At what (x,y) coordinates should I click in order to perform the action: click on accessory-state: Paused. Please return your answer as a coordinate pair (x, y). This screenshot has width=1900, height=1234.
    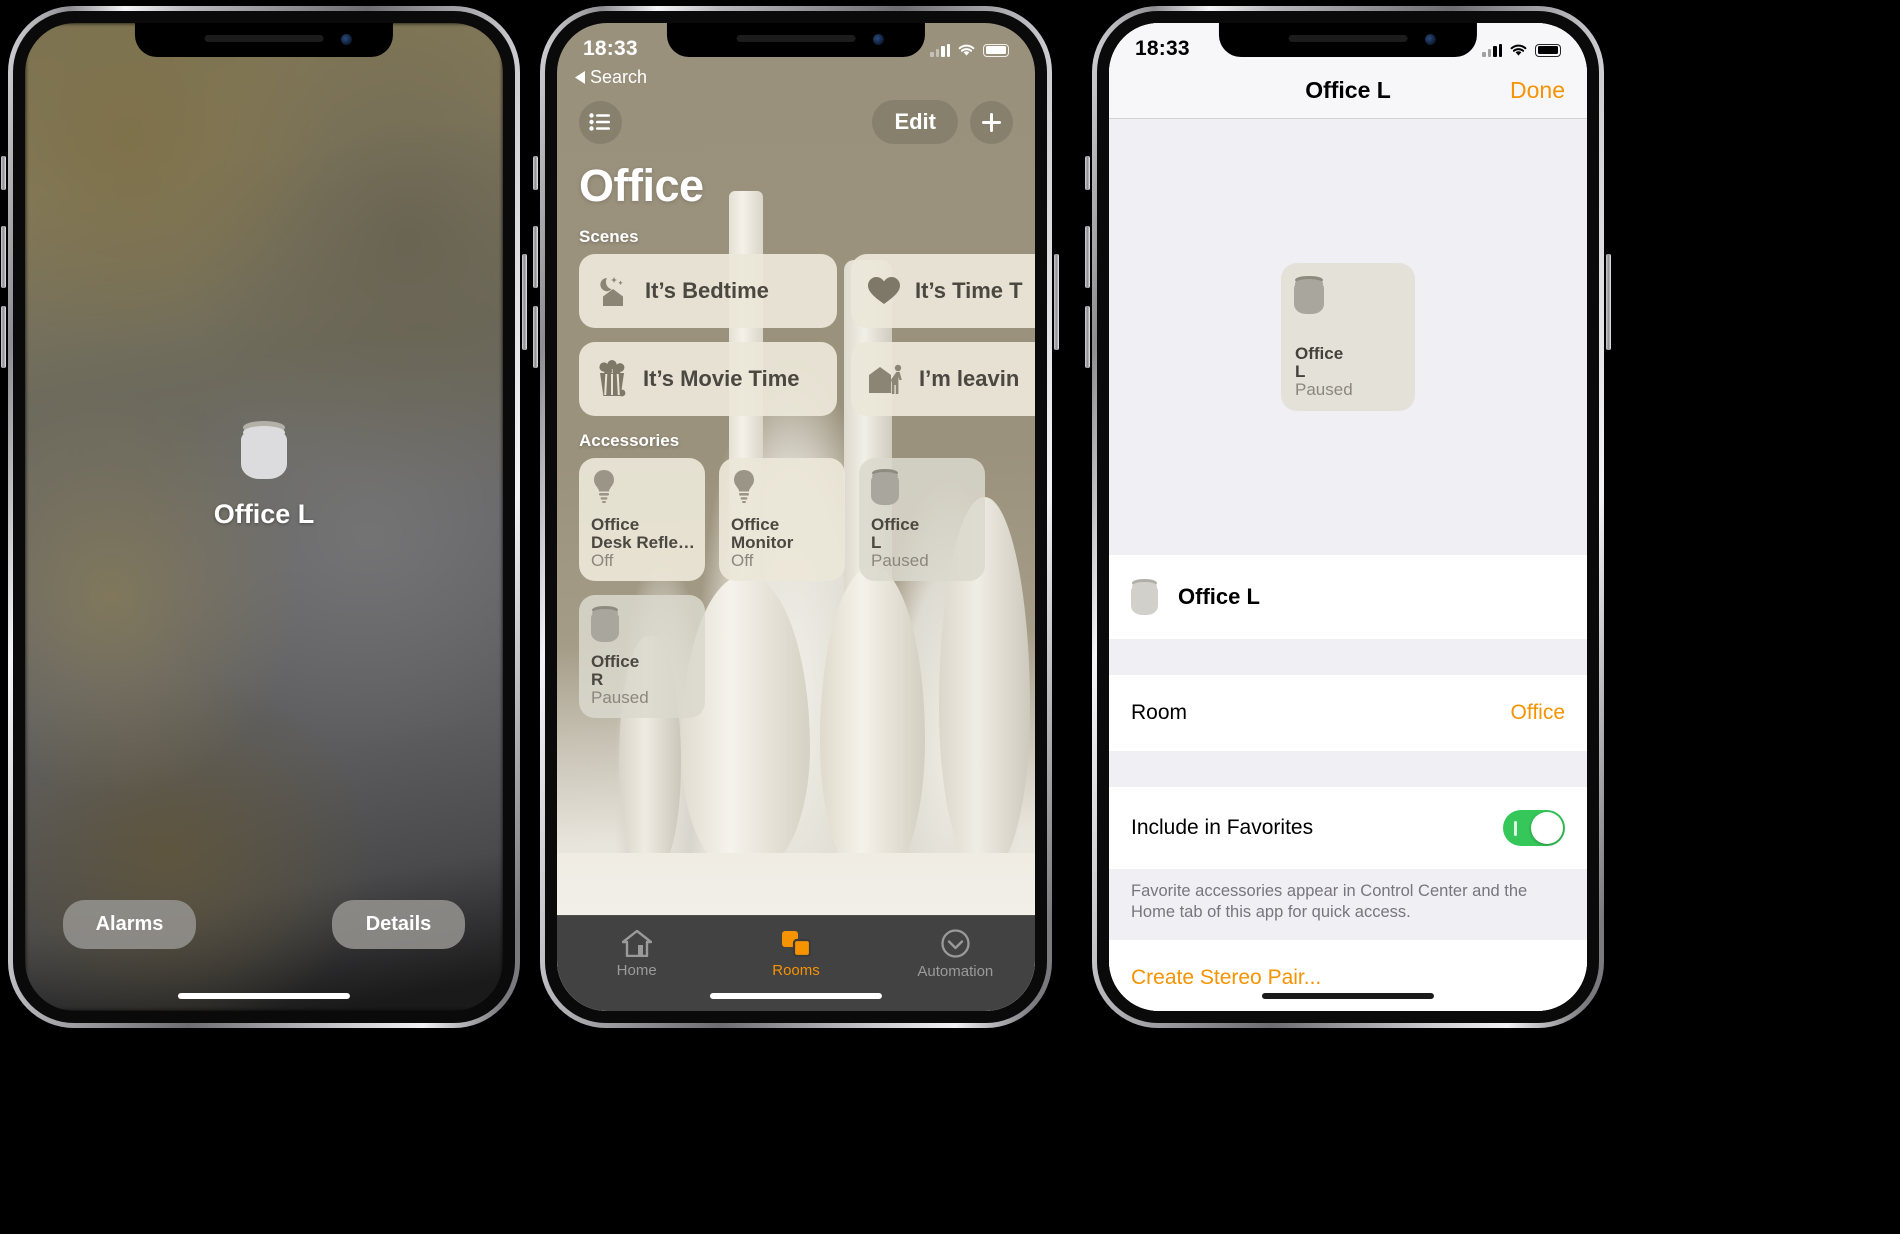
    Looking at the image, I should click on (900, 560).